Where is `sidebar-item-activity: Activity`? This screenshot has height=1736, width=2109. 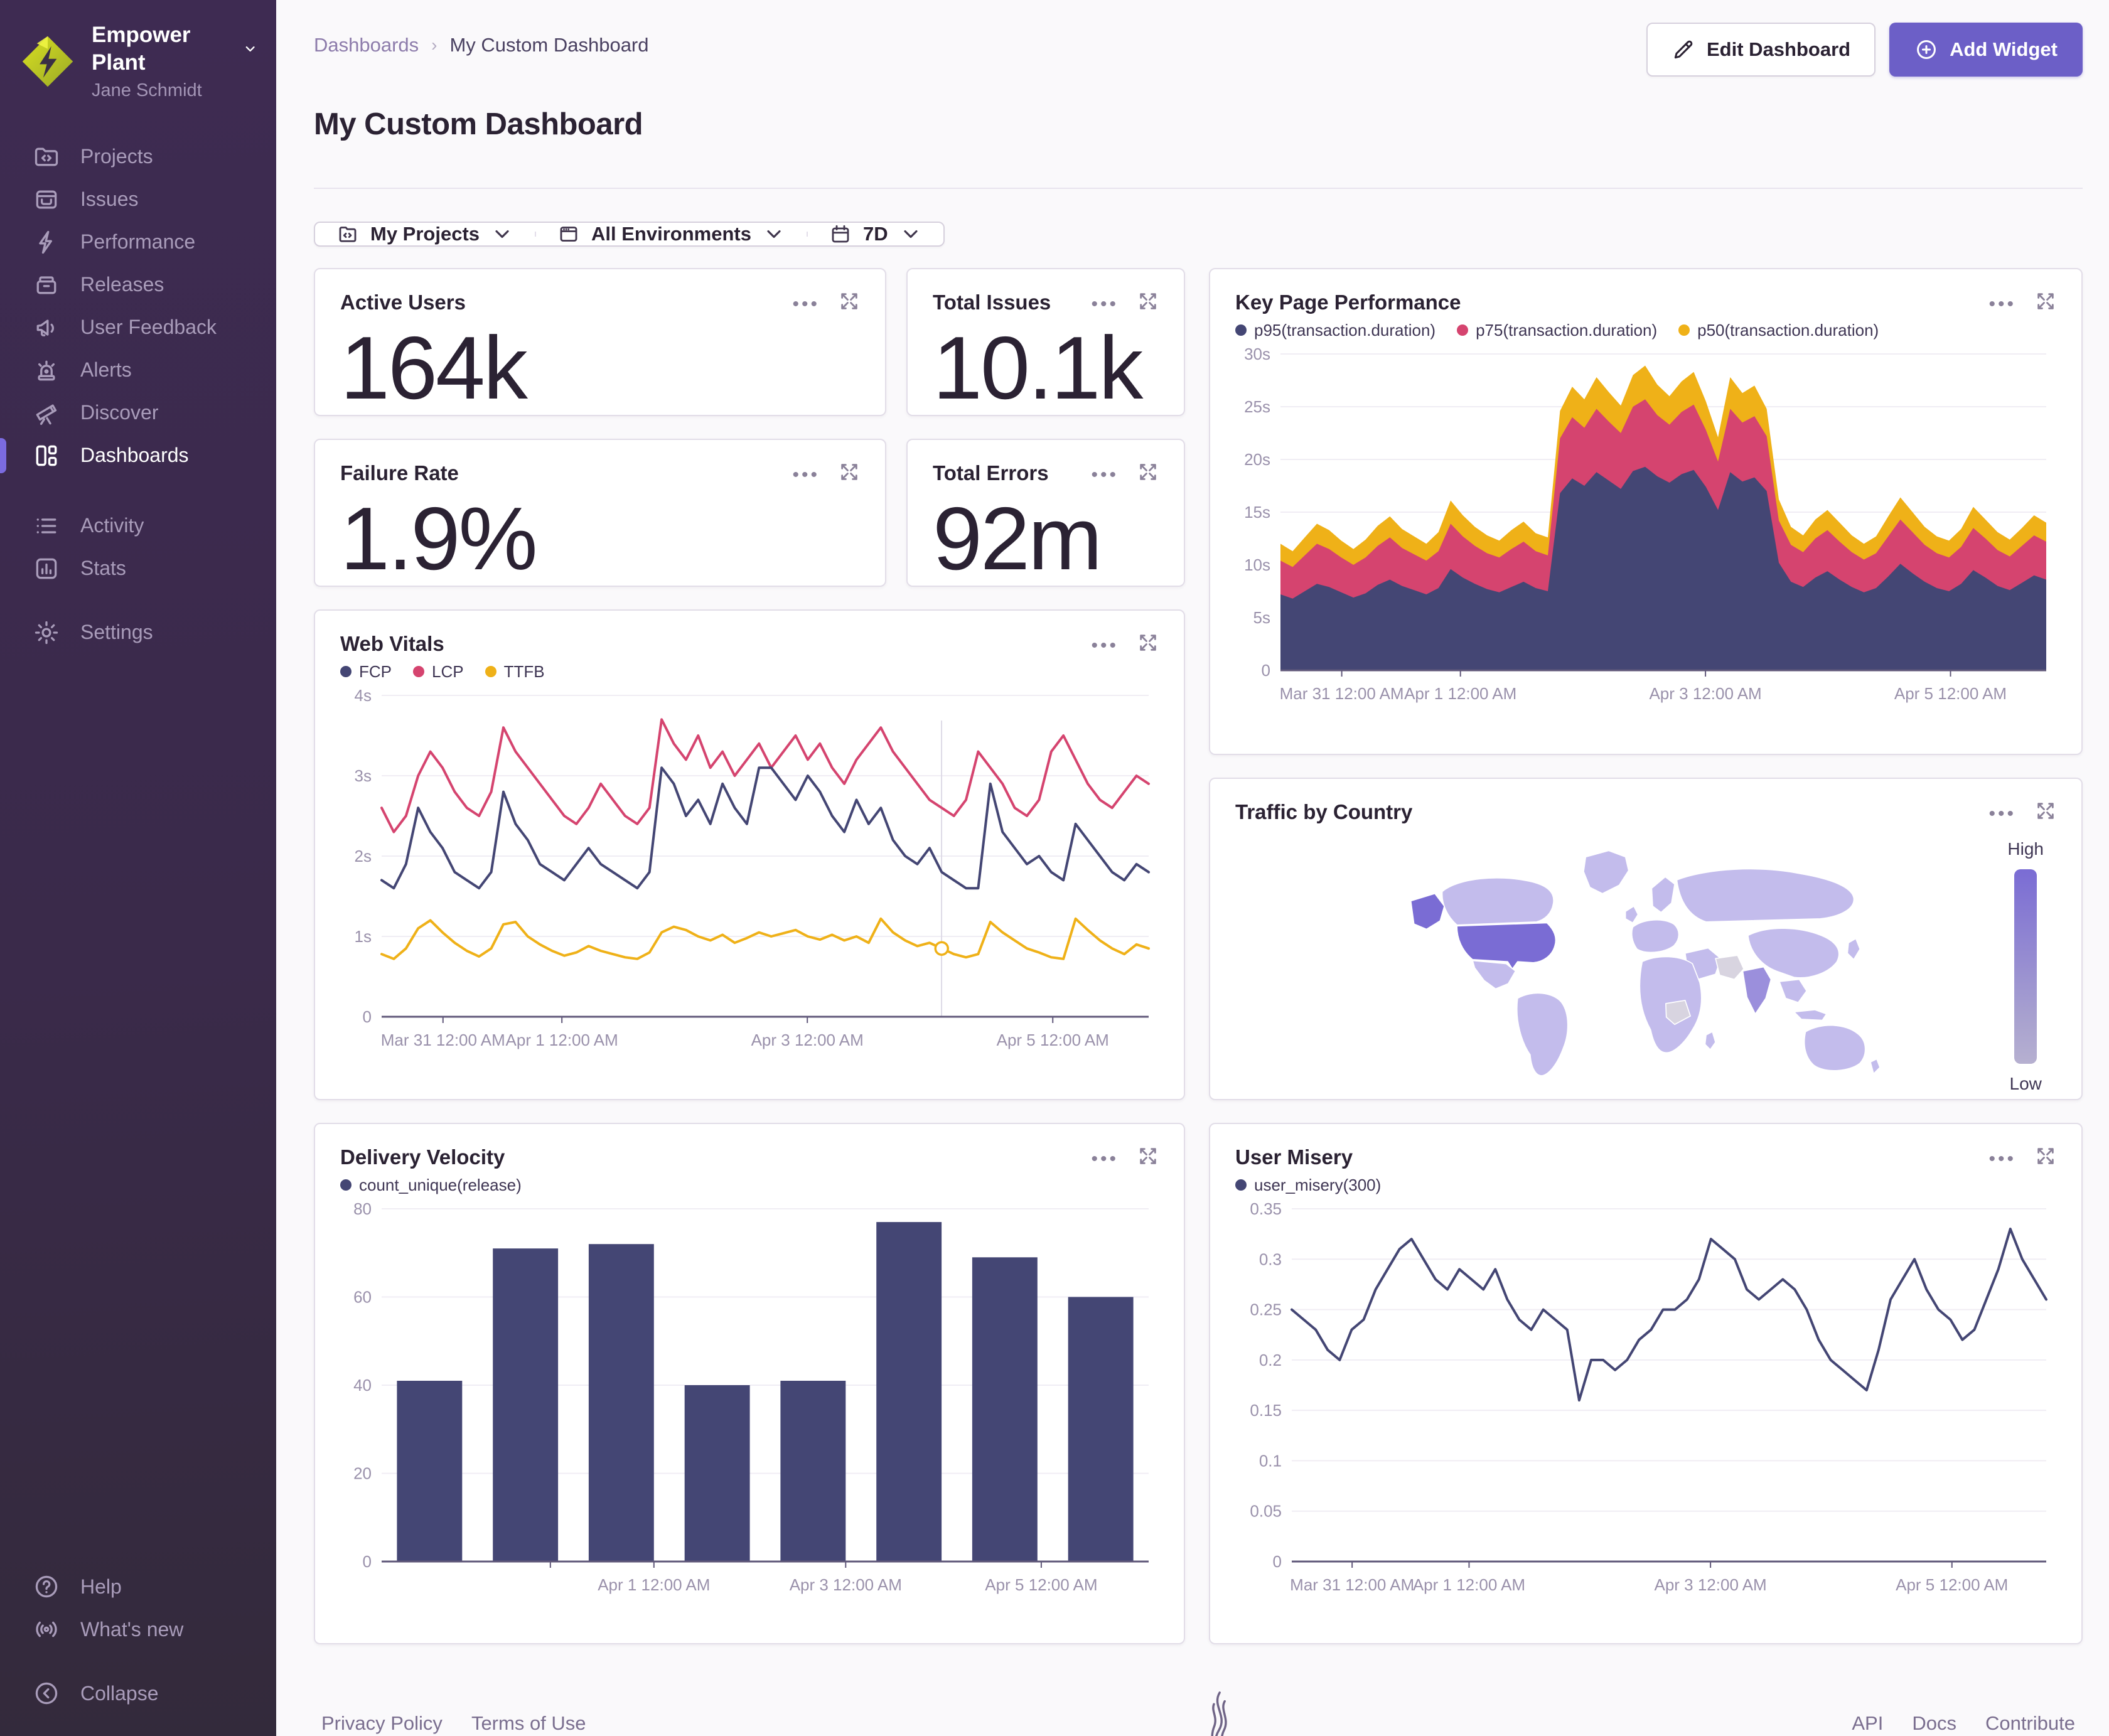
sidebar-item-activity: Activity is located at coordinates (138, 526).